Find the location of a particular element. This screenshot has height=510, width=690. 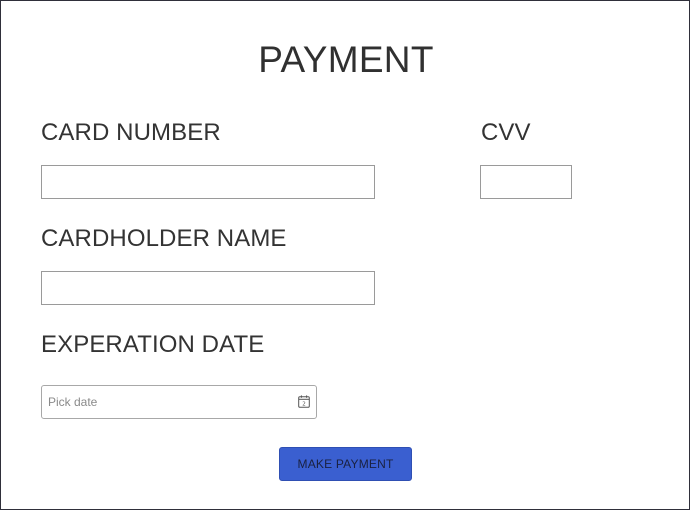

cvv-label: CVV is located at coordinates (506, 132).